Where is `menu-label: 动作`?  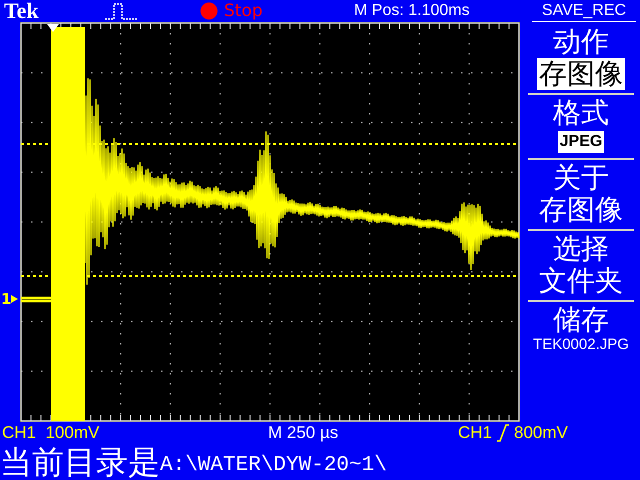 menu-label: 动作 is located at coordinates (581, 42).